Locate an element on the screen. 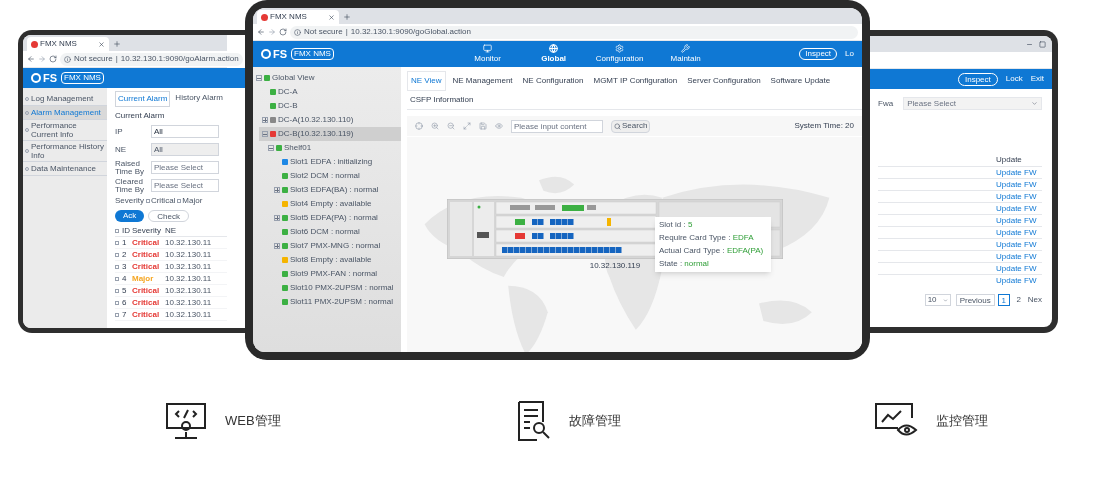 This screenshot has height=480, width=1120. action-button: Ack is located at coordinates (130, 216).